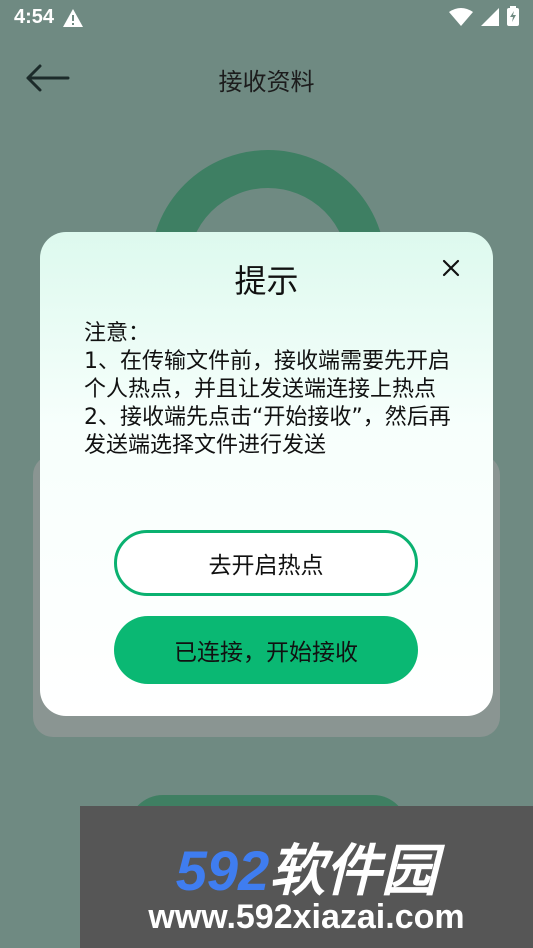  Describe the element at coordinates (266, 281) in the screenshot. I see `dialog-title: 提示` at that location.